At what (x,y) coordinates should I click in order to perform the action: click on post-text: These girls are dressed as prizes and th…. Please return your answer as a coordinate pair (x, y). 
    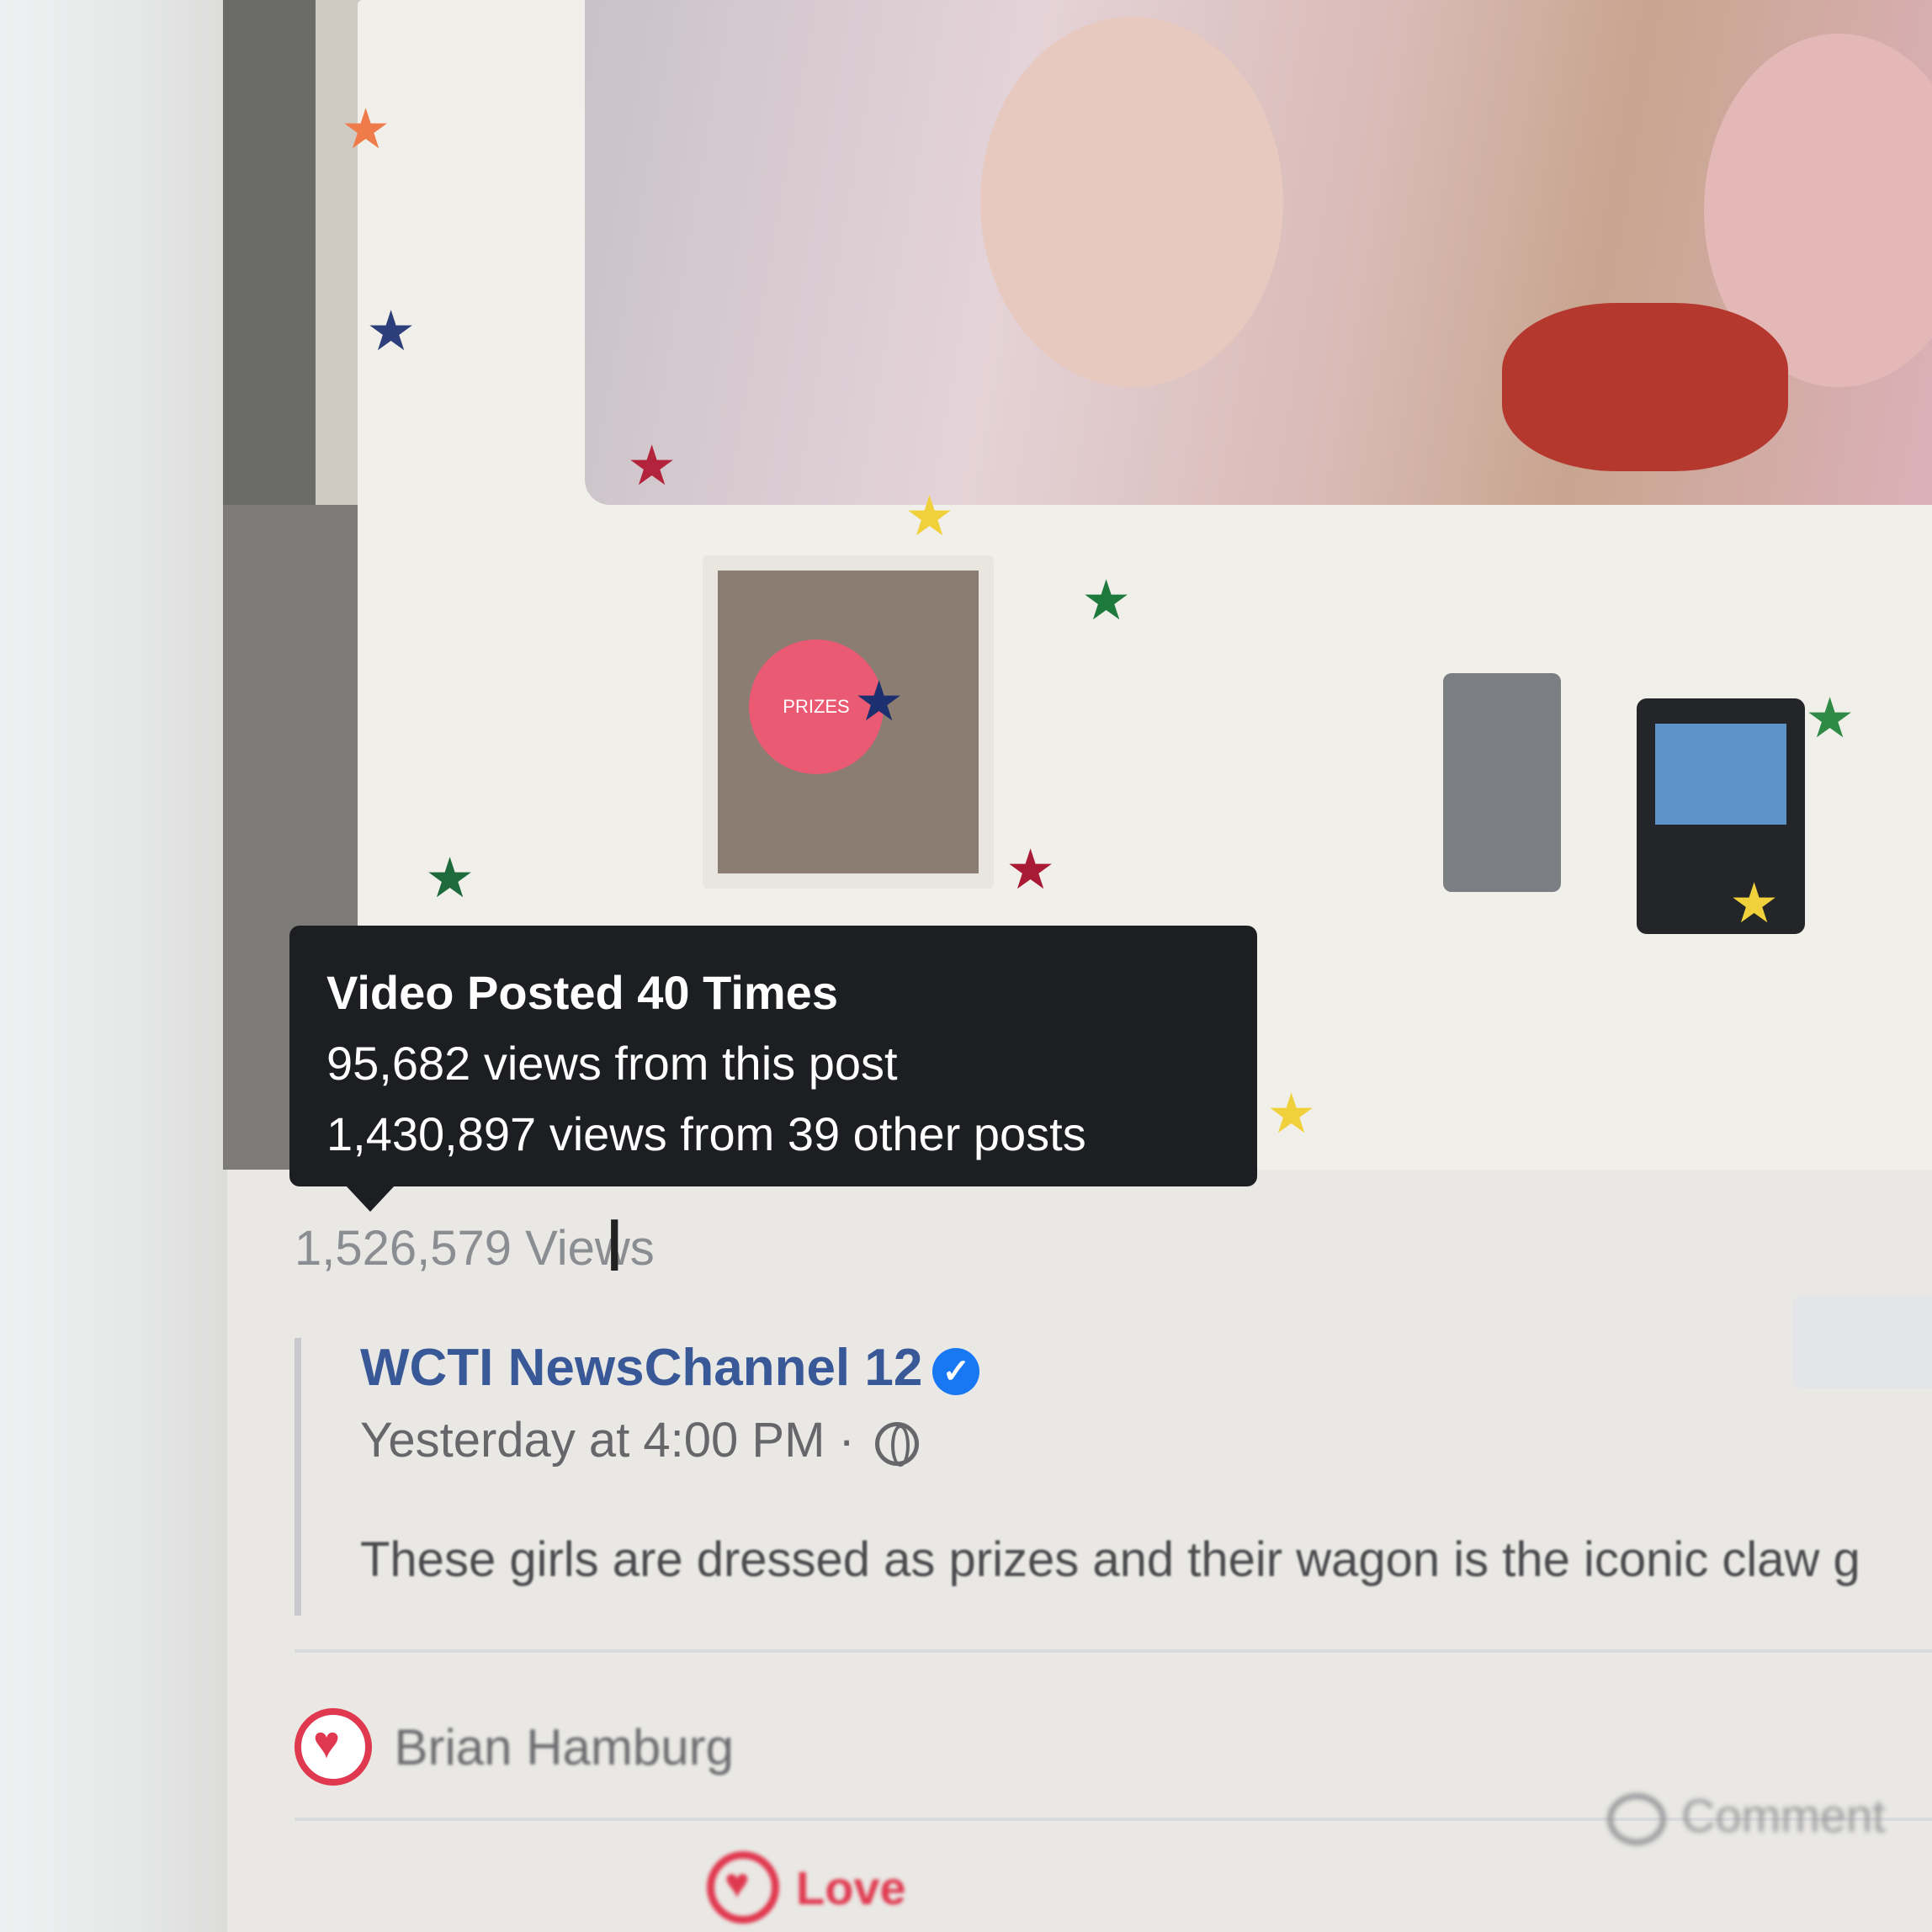
    Looking at the image, I should click on (1110, 1559).